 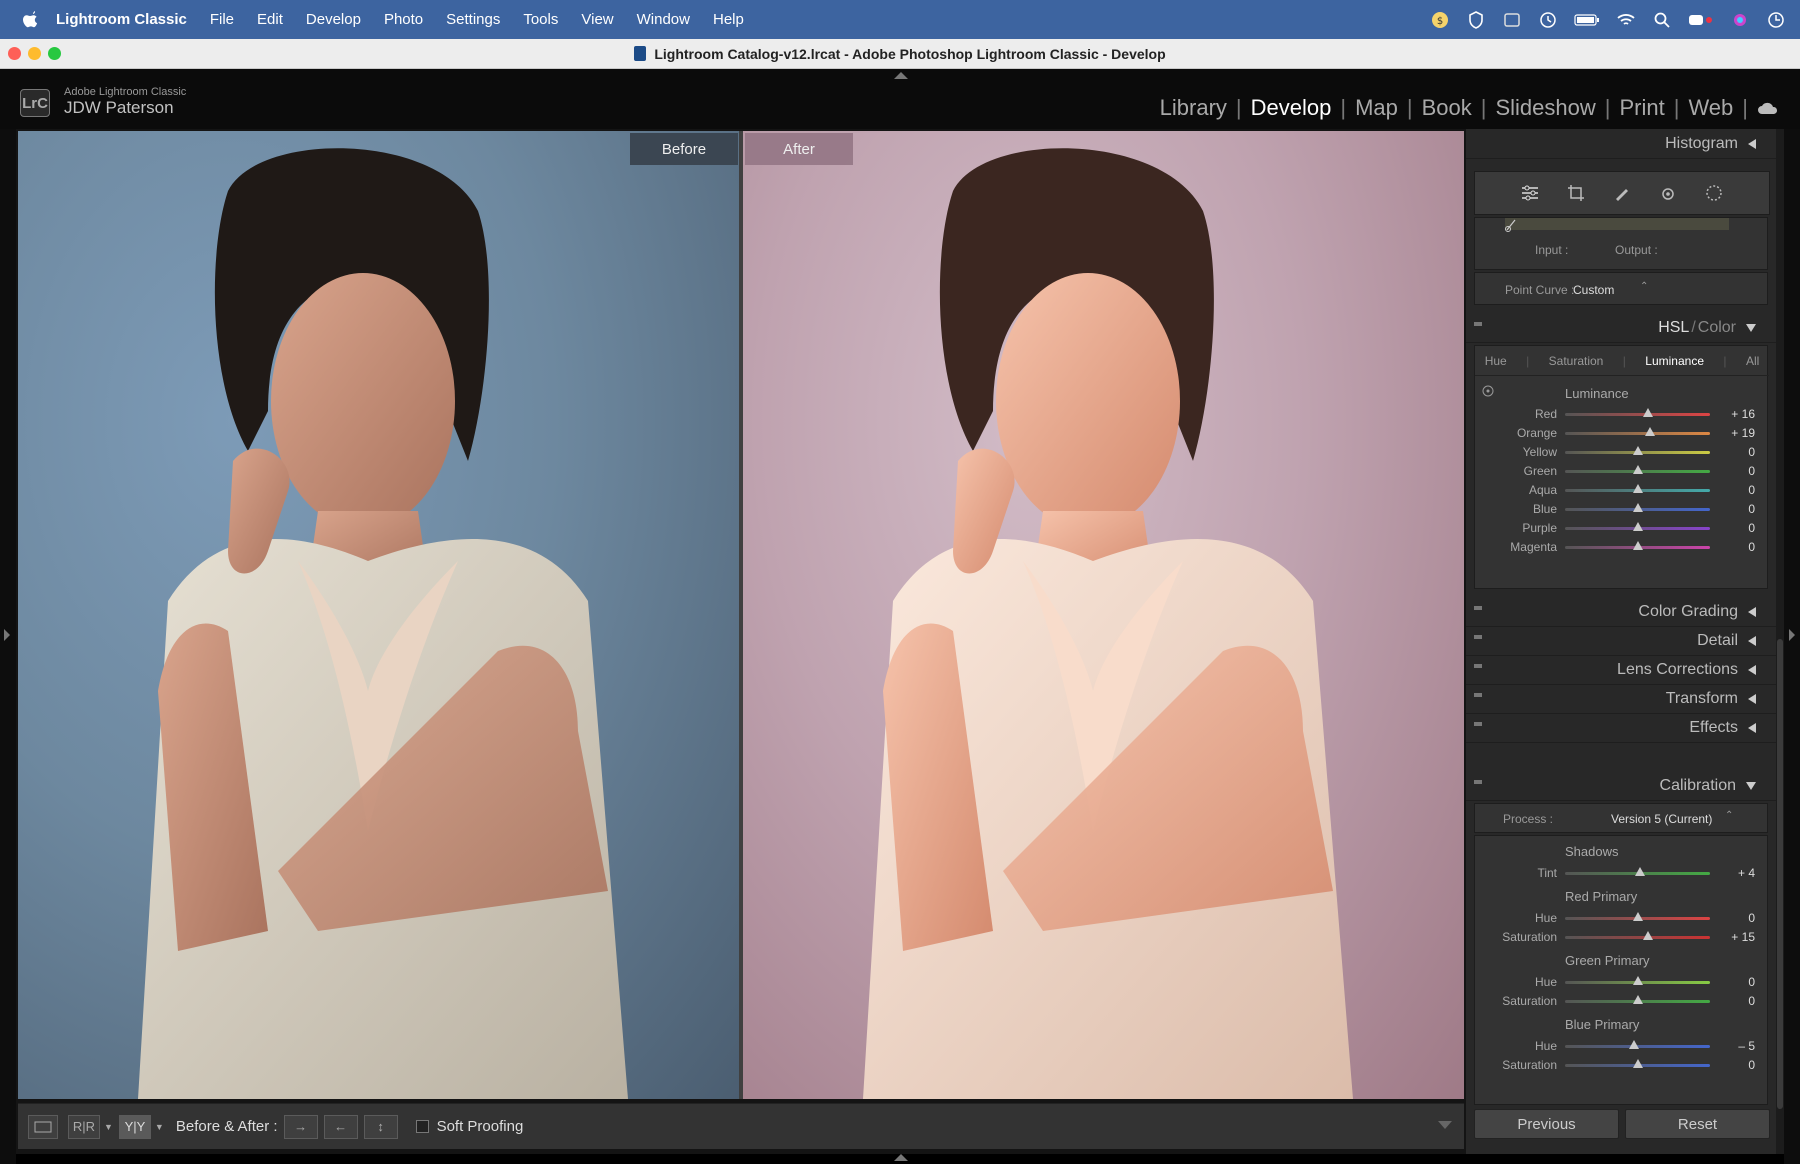 I want to click on slider-row-green: Green 0, so click(x=1622, y=471).